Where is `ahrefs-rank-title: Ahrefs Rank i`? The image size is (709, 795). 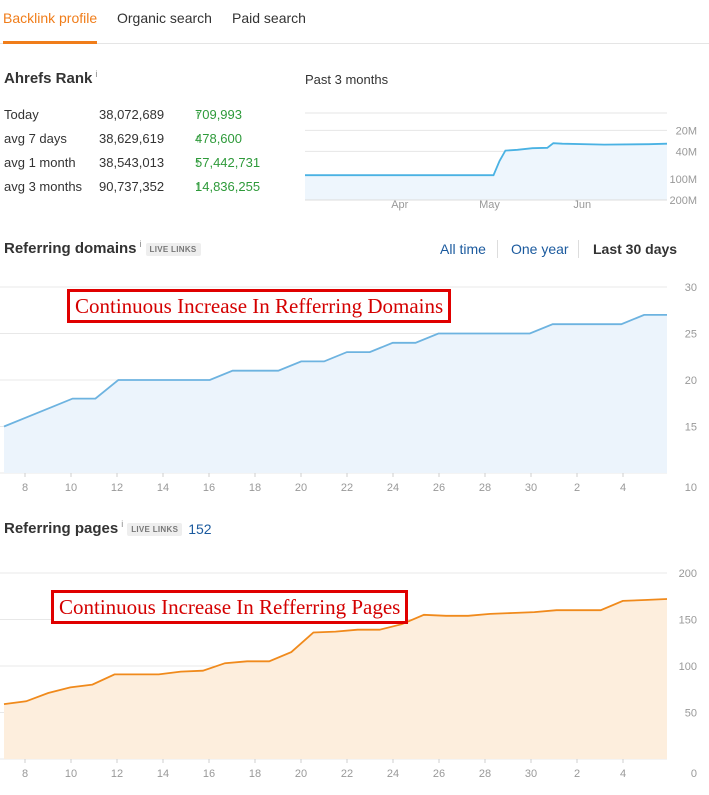 ahrefs-rank-title: Ahrefs Rank i is located at coordinates (50, 78).